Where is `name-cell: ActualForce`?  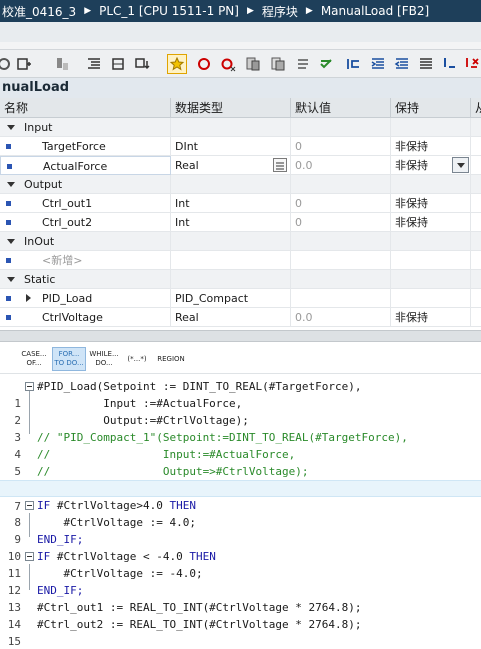 name-cell: ActualForce is located at coordinates (85, 165).